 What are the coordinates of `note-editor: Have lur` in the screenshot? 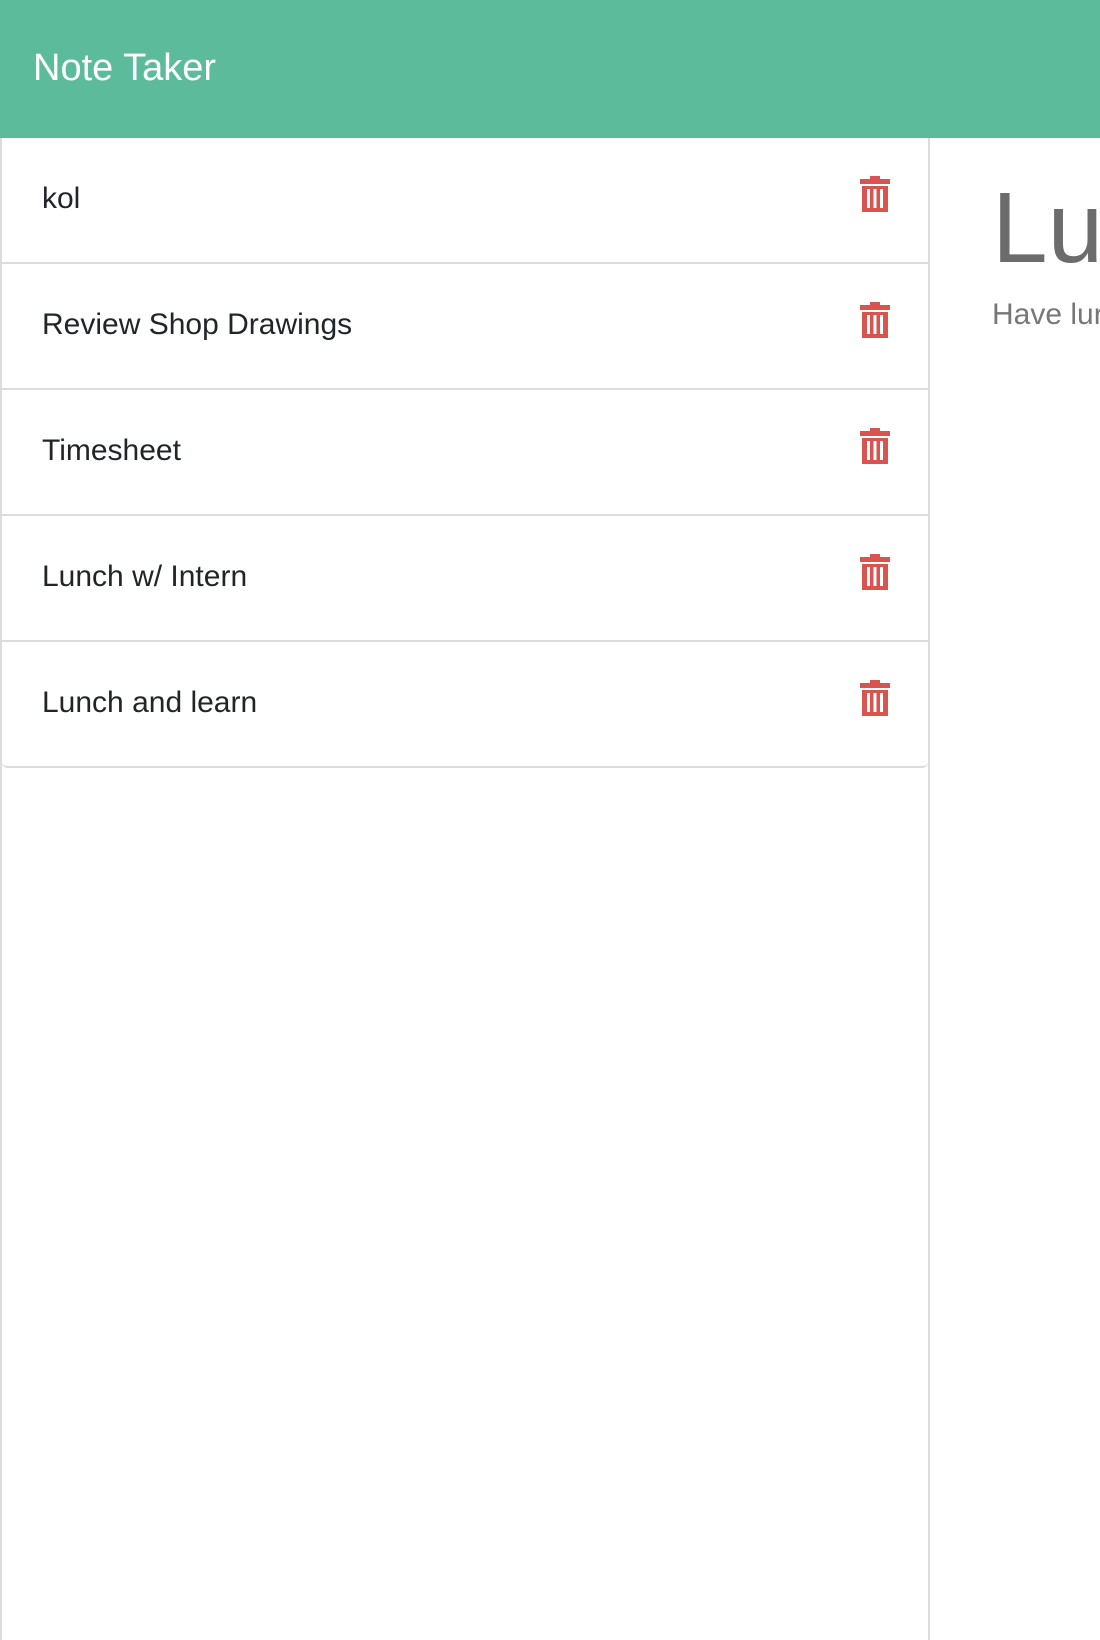 It's located at (1015, 889).